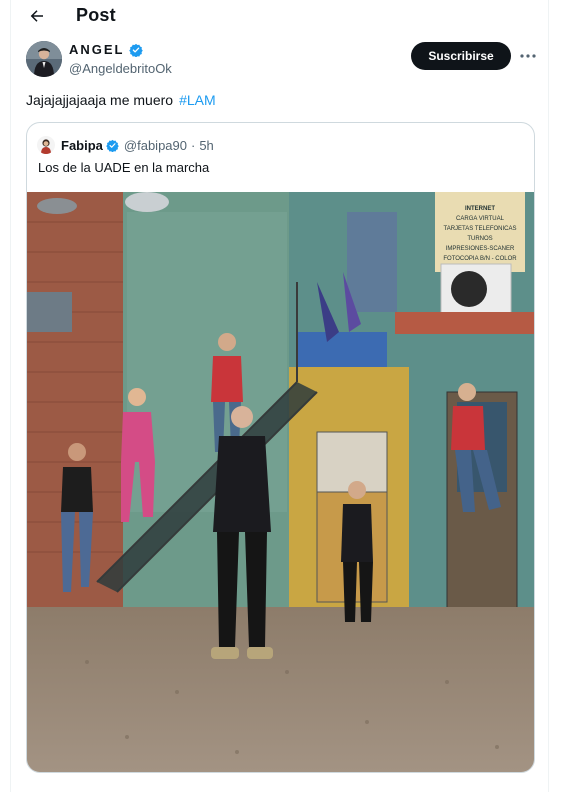 Image resolution: width=575 pixels, height=792 pixels. Describe the element at coordinates (124, 167) in the screenshot. I see `quote-text: Los de la UADE en la marcha` at that location.